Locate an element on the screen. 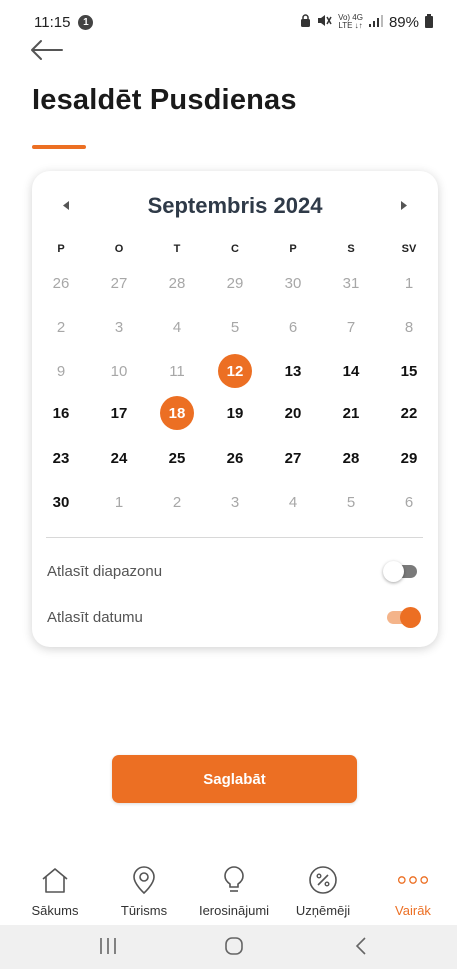  calendar-day: 17 is located at coordinates (119, 413).